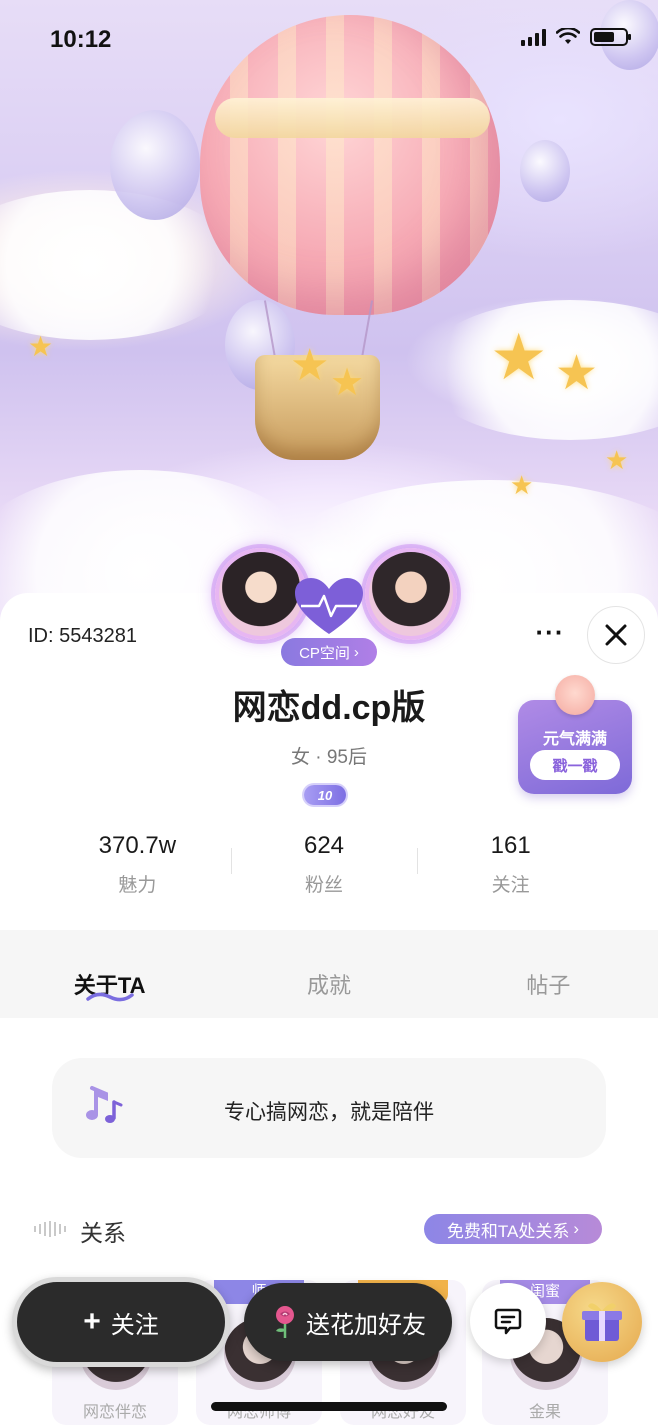 The height and width of the screenshot is (1425, 658). Describe the element at coordinates (324, 653) in the screenshot. I see `cp-space-label: CP空间` at that location.